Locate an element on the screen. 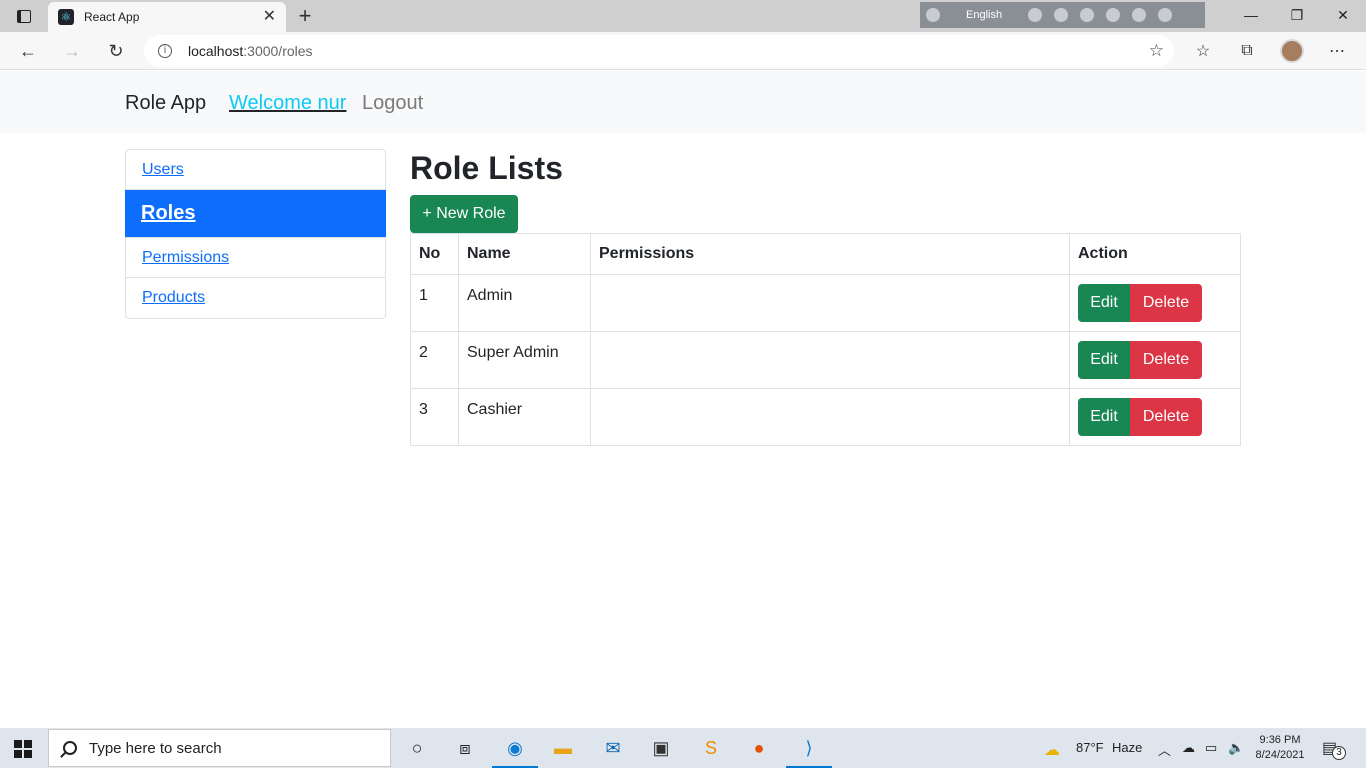 The width and height of the screenshot is (1366, 768). table-row: 1 Admin Edit Delete is located at coordinates (825, 303).